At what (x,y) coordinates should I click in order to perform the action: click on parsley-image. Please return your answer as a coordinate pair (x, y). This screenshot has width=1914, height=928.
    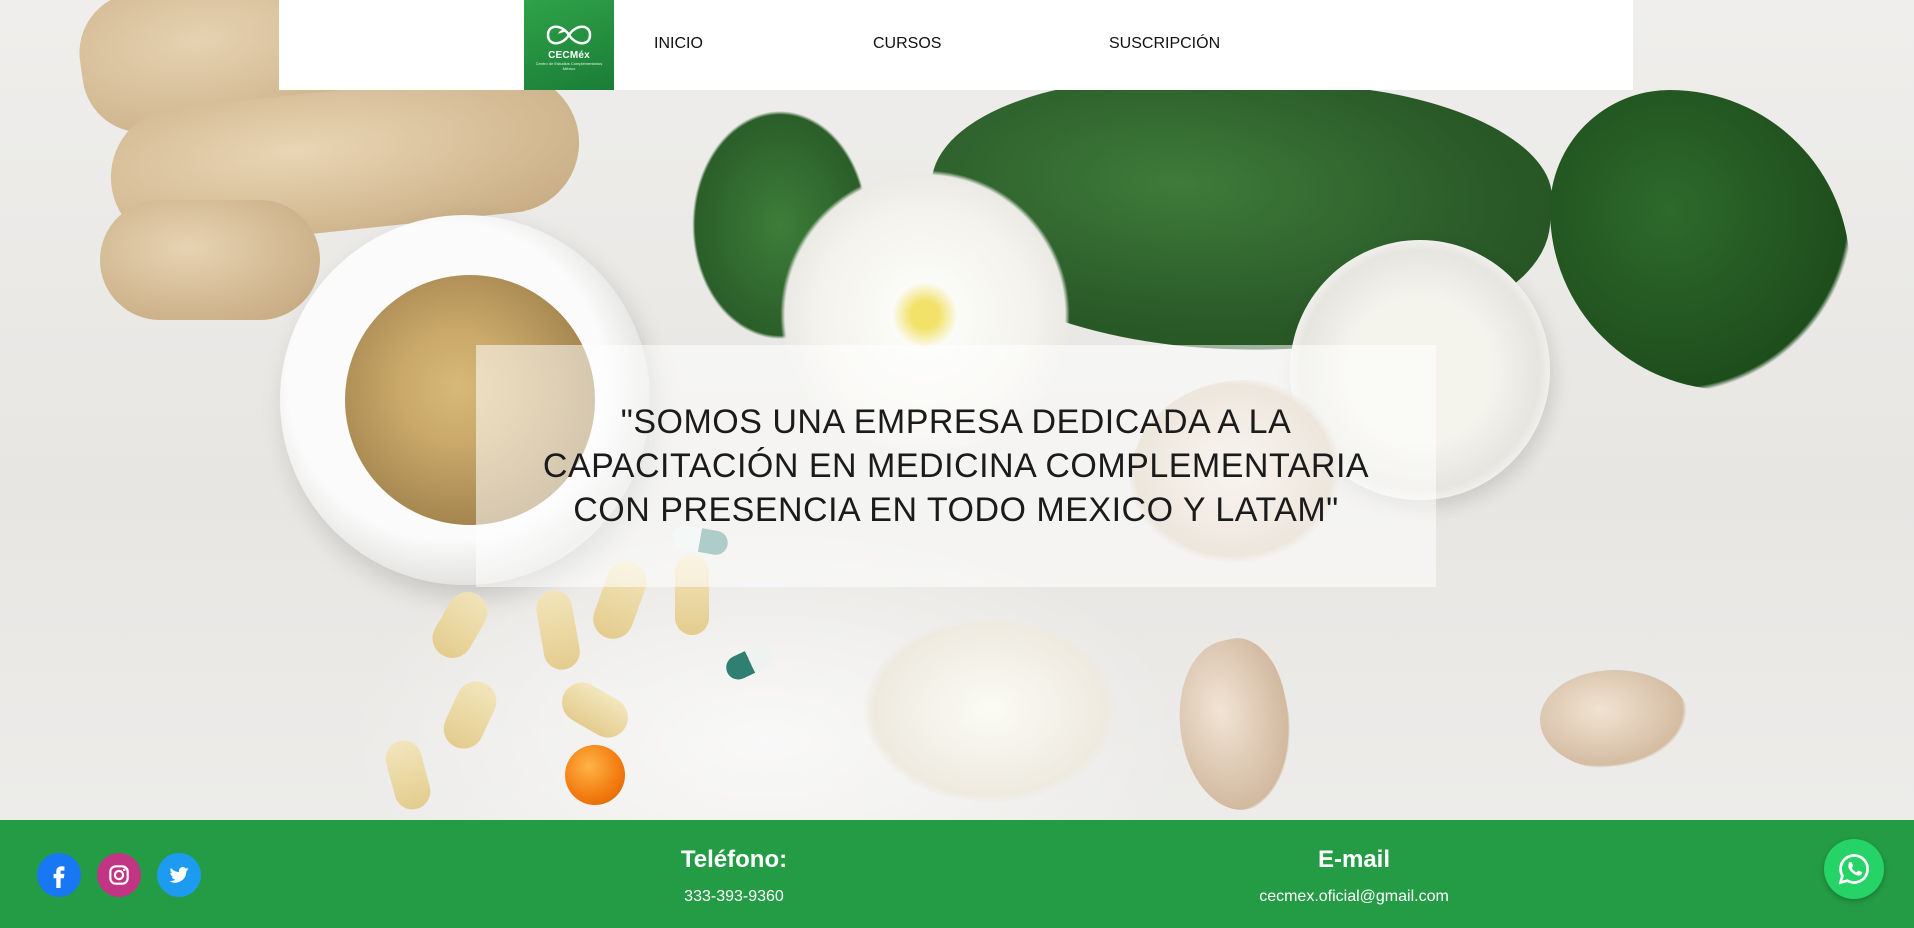
    Looking at the image, I should click on (1700, 240).